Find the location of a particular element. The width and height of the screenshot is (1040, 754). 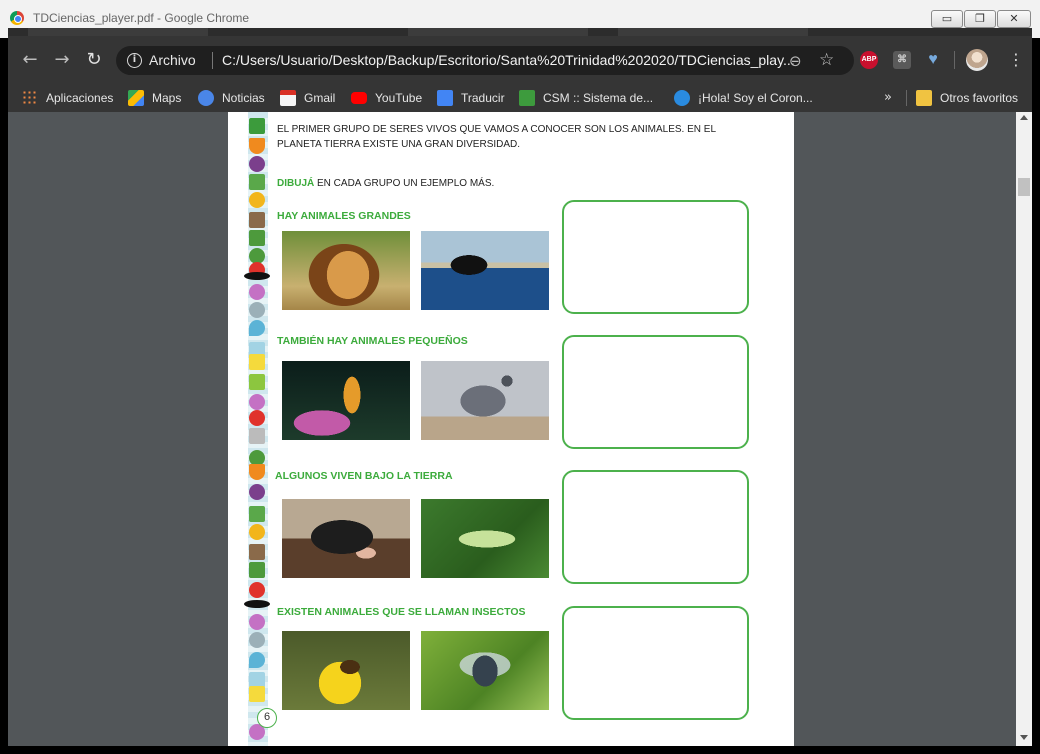

pdf-extension-icon: ⌘ is located at coordinates (902, 60).